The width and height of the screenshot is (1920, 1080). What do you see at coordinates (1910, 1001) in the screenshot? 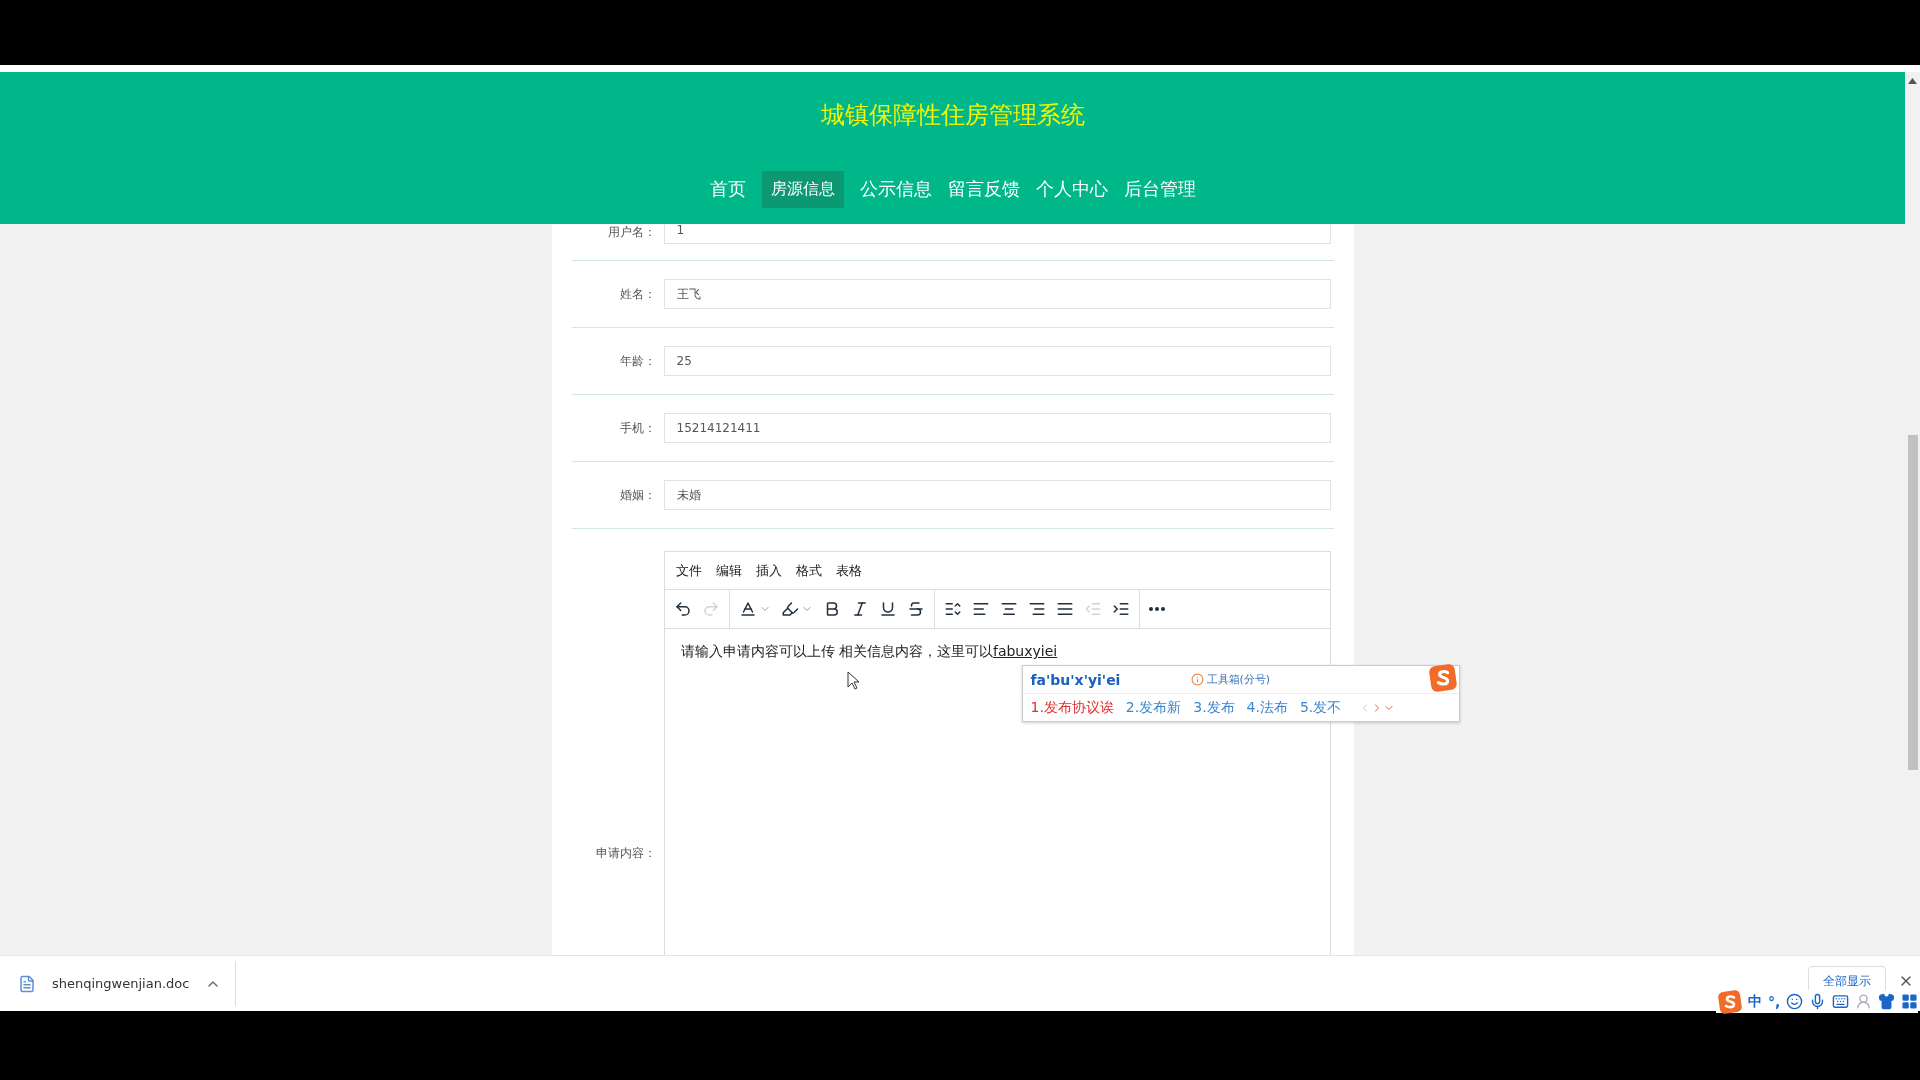
I see `grid-icon` at bounding box center [1910, 1001].